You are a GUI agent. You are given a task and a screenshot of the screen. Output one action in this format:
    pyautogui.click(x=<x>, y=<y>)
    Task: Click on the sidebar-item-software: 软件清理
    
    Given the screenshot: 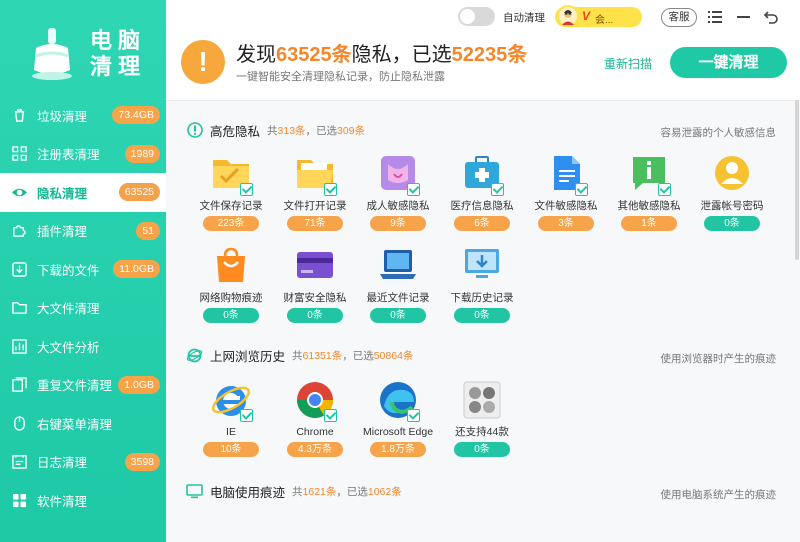 What is the action you would take?
    pyautogui.click(x=83, y=500)
    